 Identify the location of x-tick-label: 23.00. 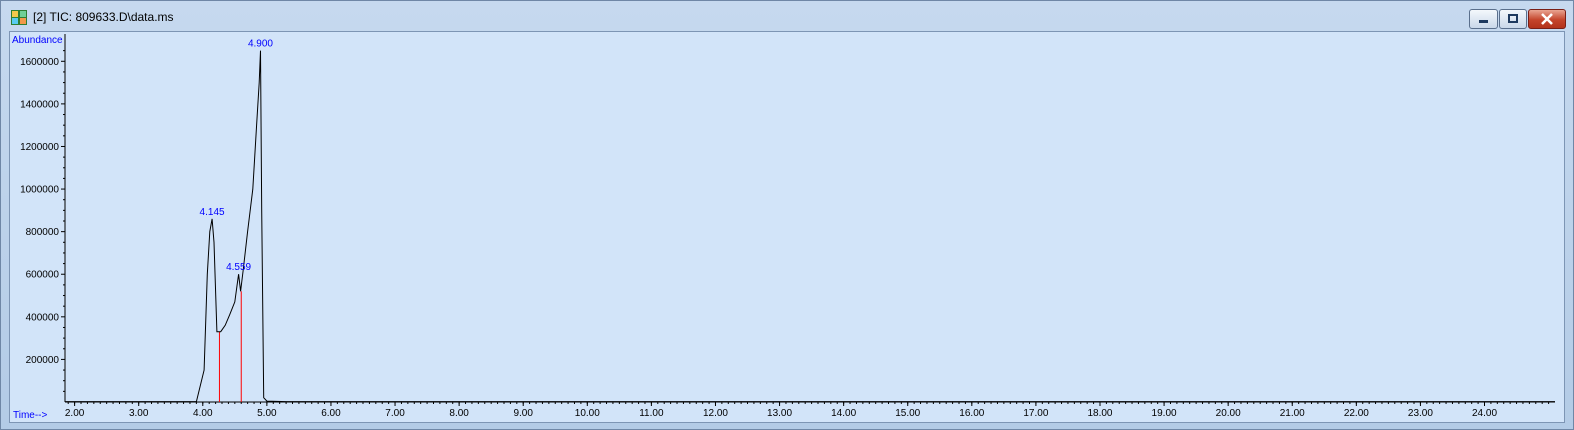
(1420, 413).